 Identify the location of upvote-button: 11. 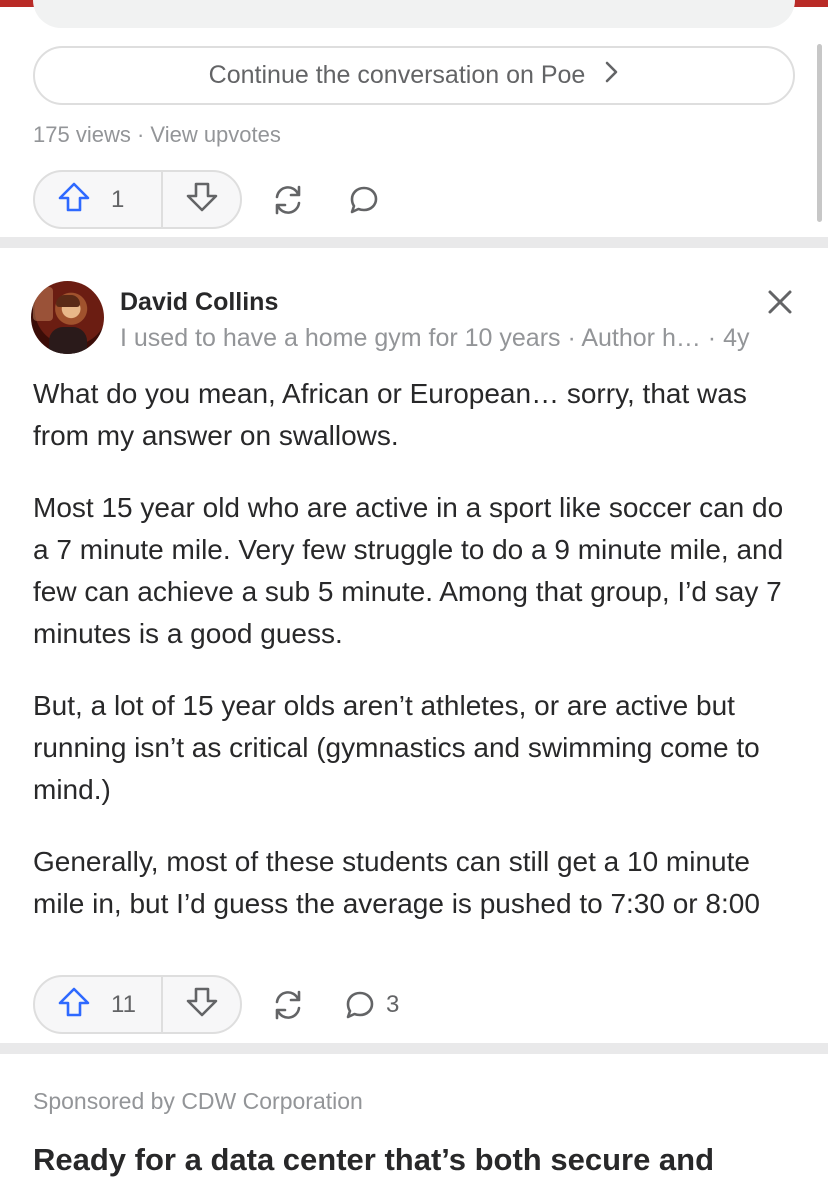
(99, 1004).